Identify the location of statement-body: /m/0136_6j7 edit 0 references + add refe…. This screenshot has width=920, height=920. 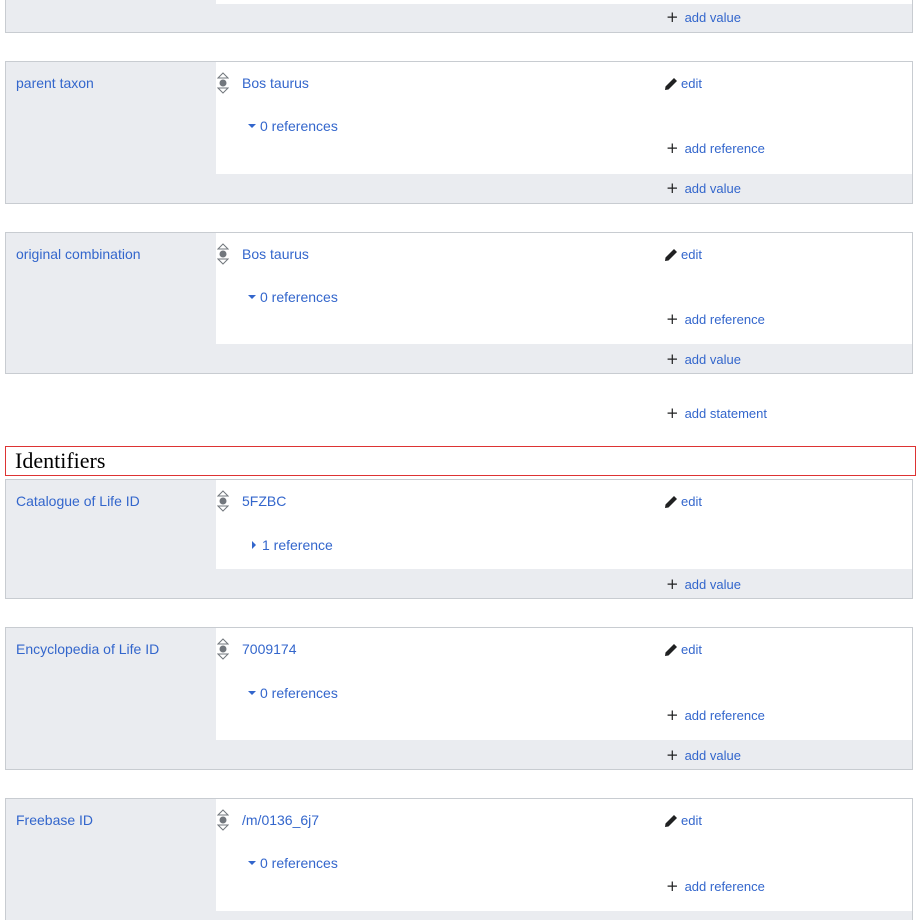
(564, 855).